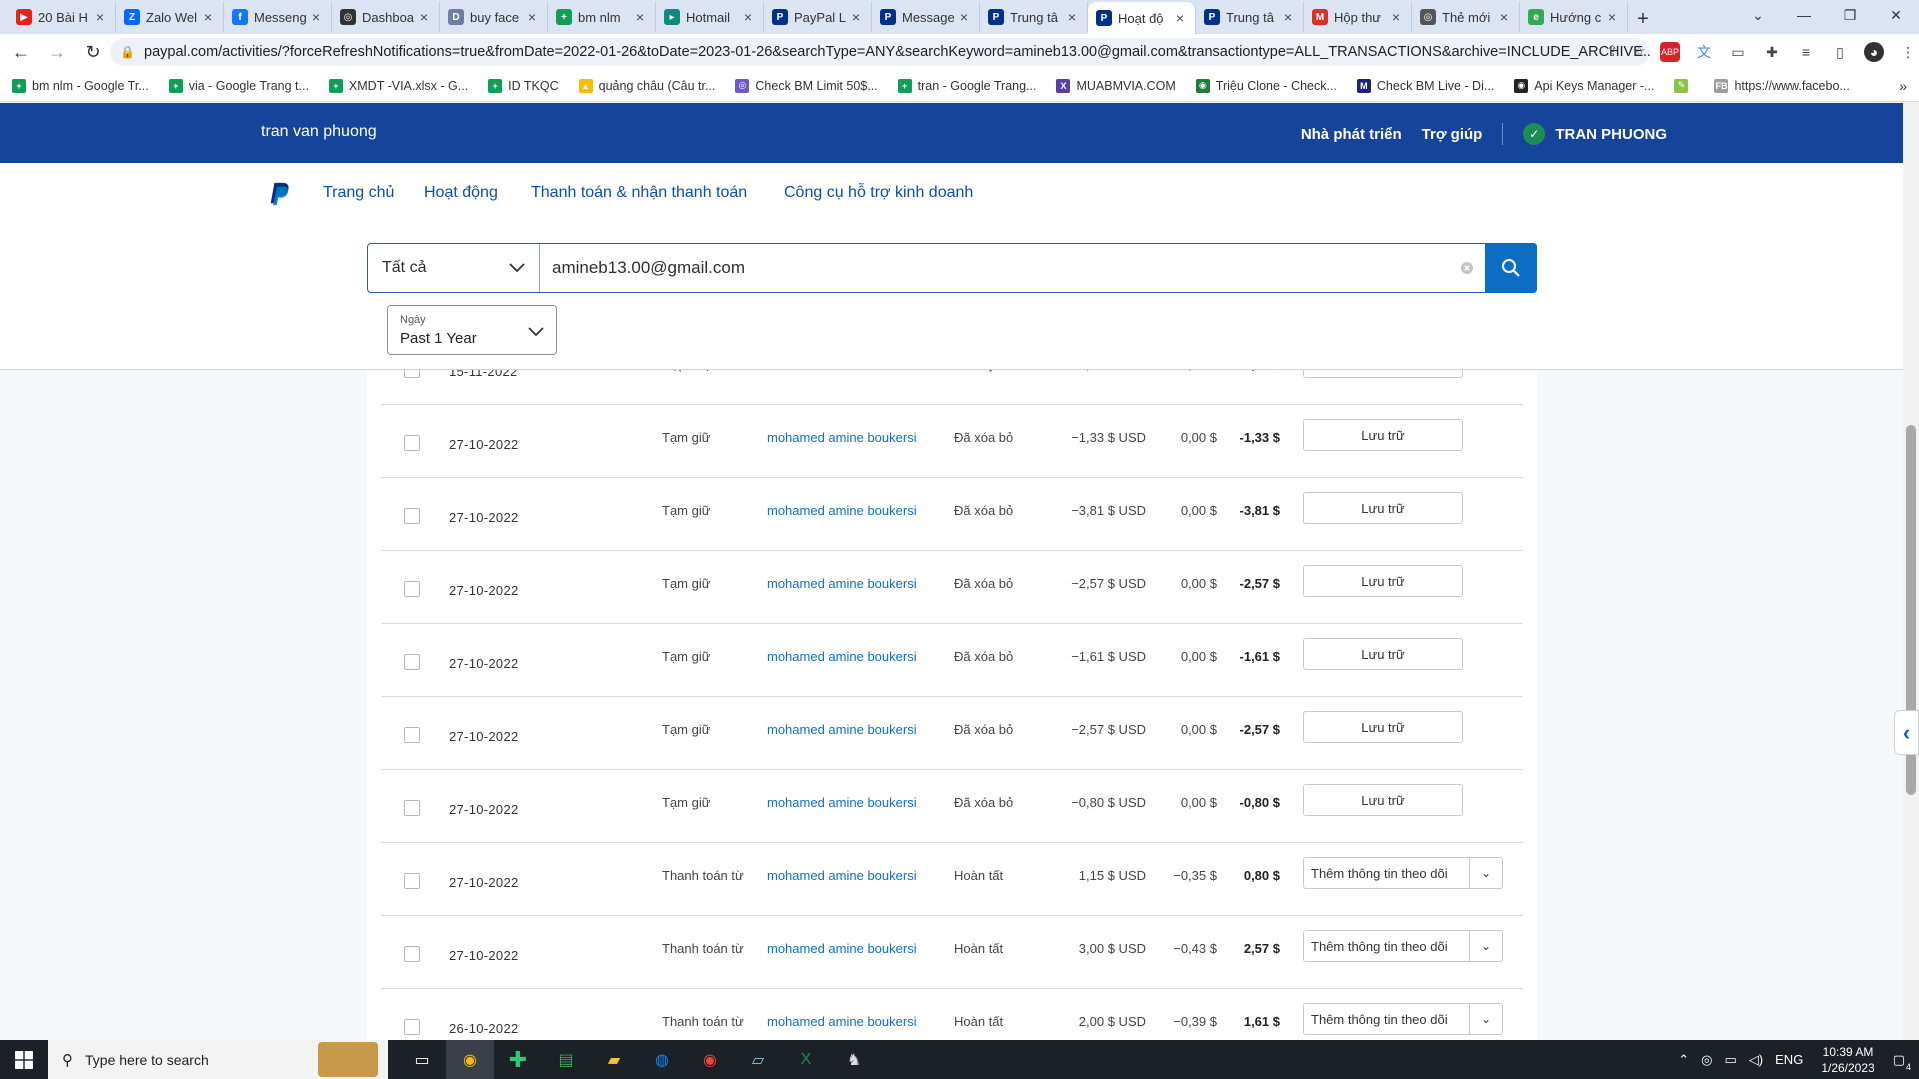  I want to click on search-keyword-input: amineb13.00@gmail.com, so click(994, 268).